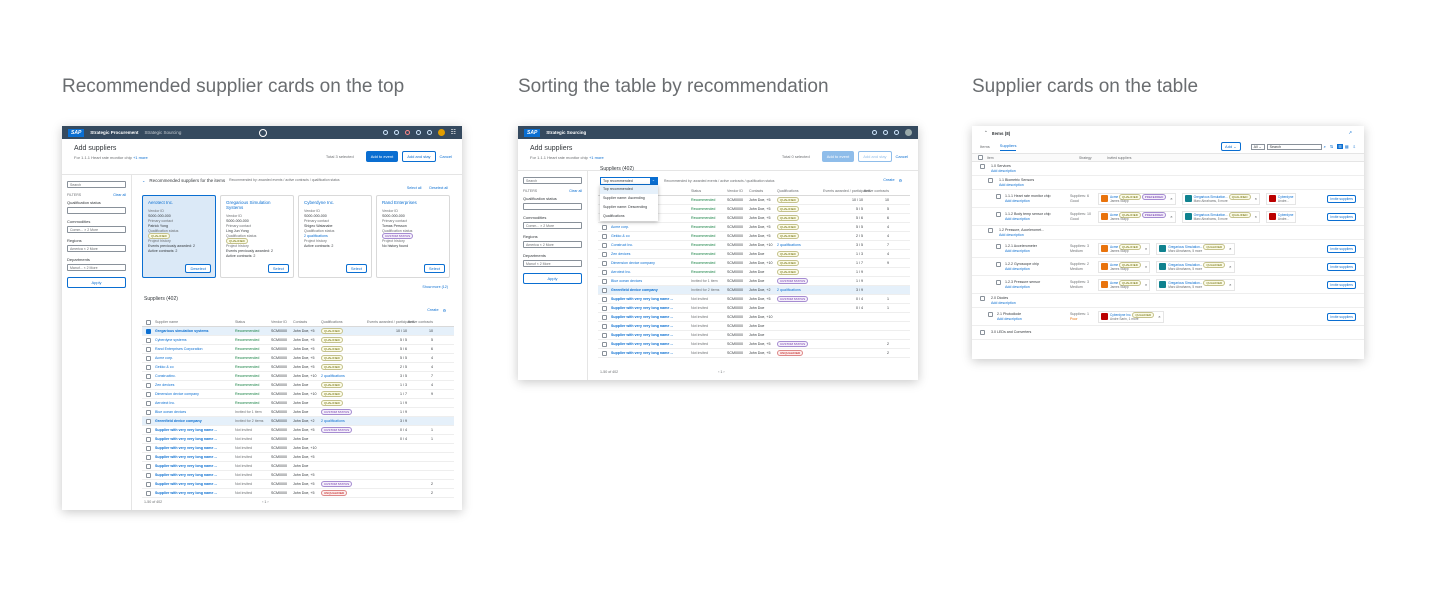  Describe the element at coordinates (335, 202) in the screenshot. I see `supplier-card-name: Cyberdyne Inc.` at that location.